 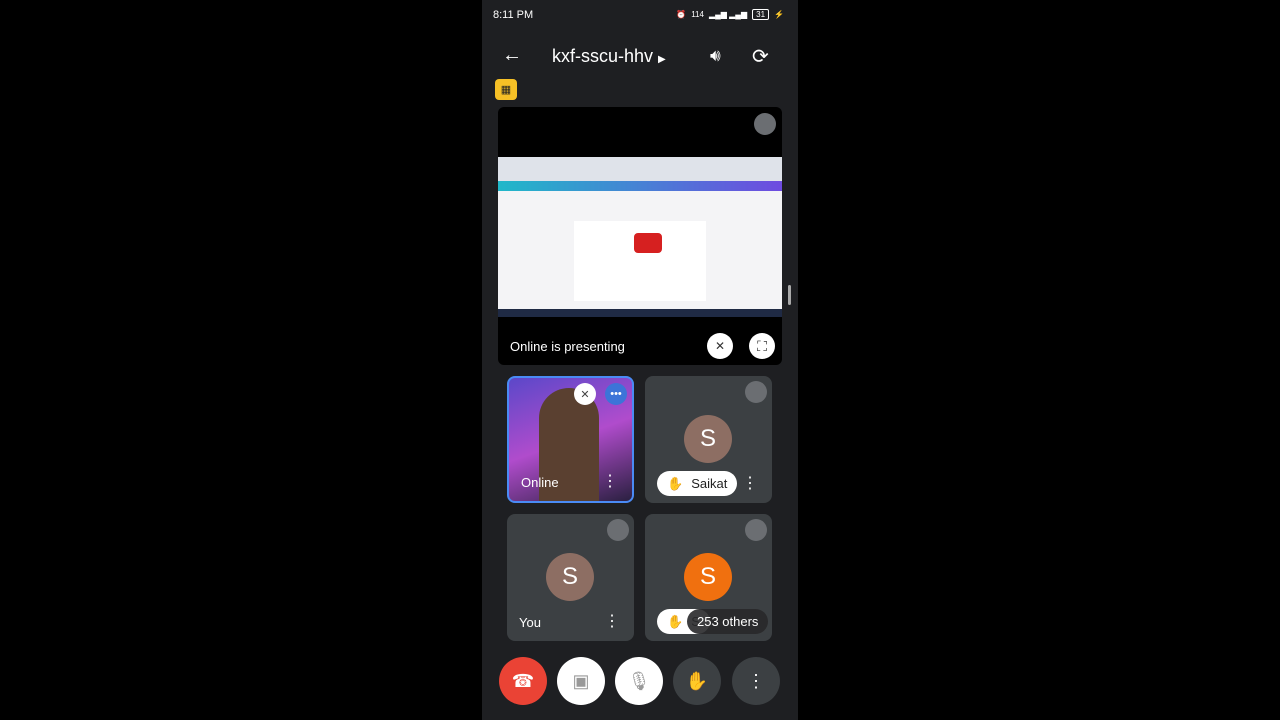 I want to click on participant-tile-others: S ✋S 253 others, so click(x=708, y=577).